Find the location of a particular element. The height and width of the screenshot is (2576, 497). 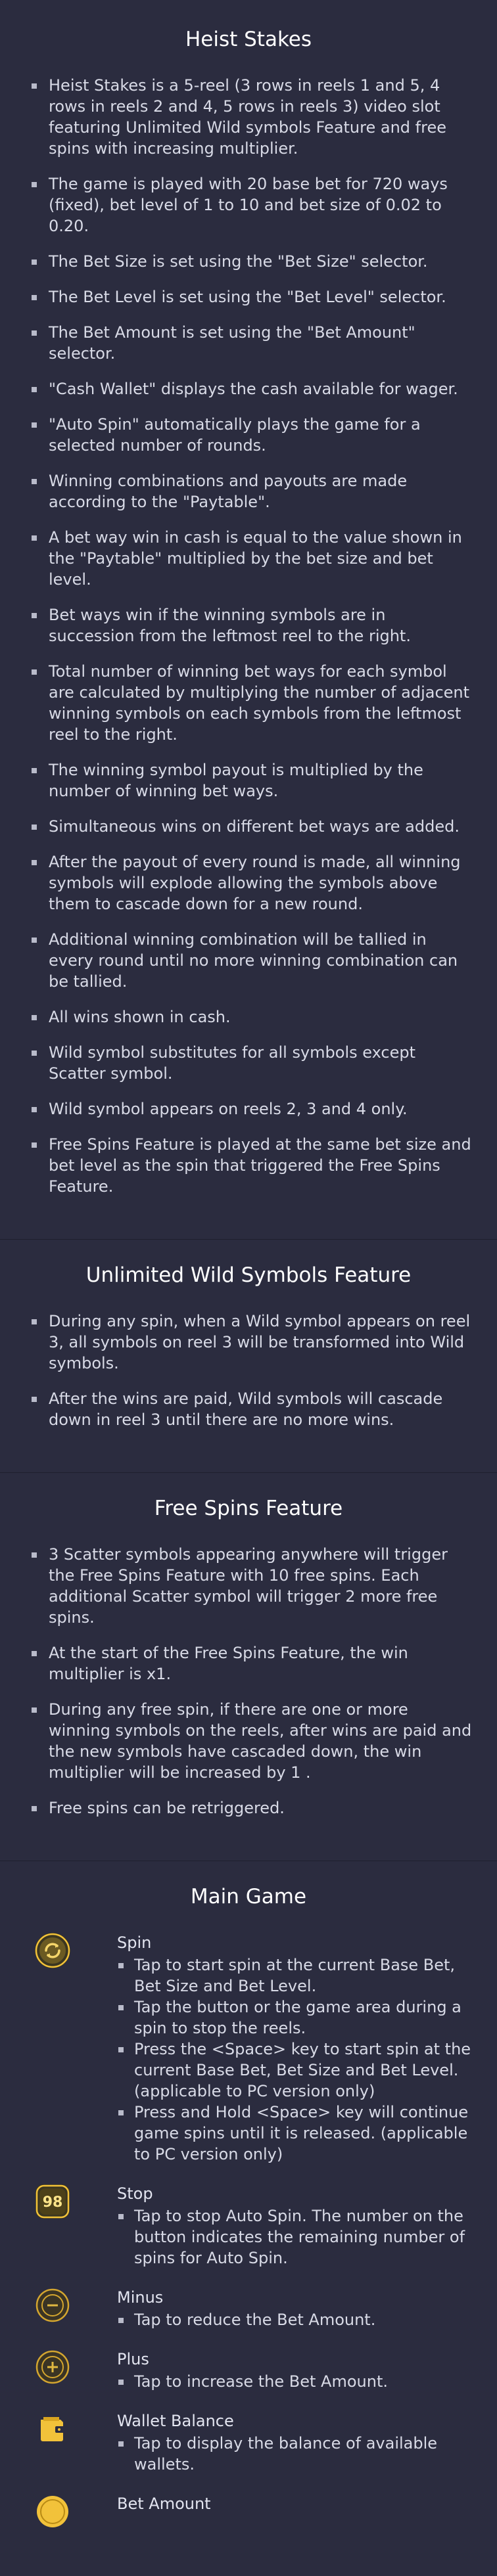

section-title: Unlimited Wild Symbols Feature is located at coordinates (248, 1275).